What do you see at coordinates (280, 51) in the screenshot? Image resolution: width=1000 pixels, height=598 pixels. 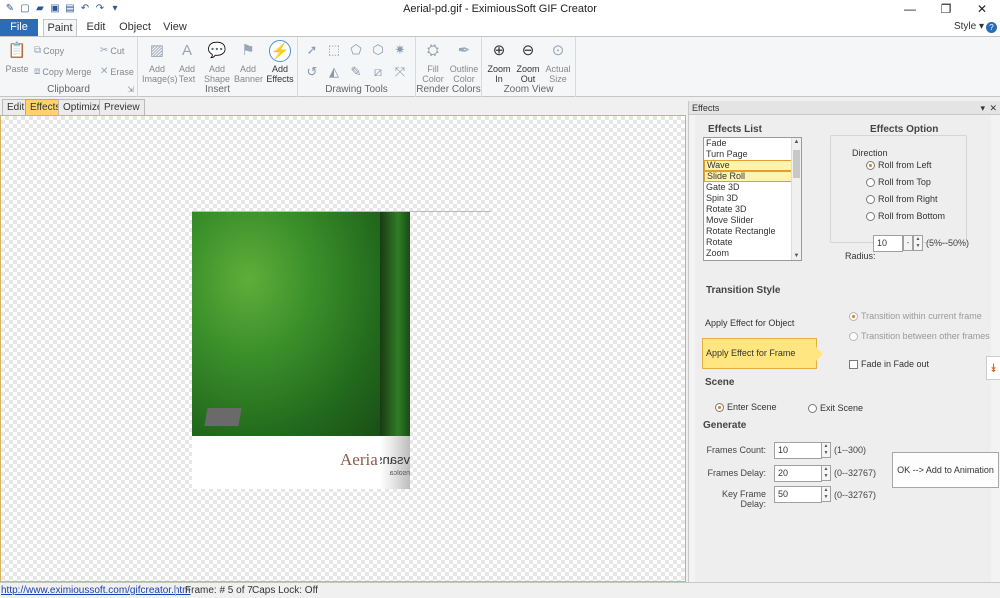 I see `lightning-icon: ⚡` at bounding box center [280, 51].